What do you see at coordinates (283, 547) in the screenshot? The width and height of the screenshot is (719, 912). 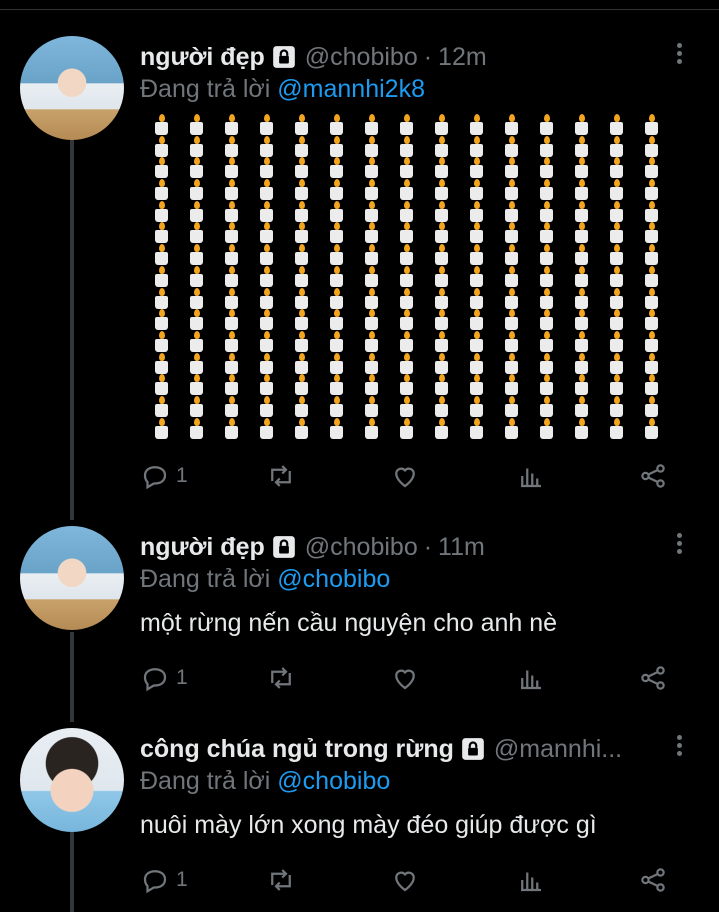 I see `lock-icon` at bounding box center [283, 547].